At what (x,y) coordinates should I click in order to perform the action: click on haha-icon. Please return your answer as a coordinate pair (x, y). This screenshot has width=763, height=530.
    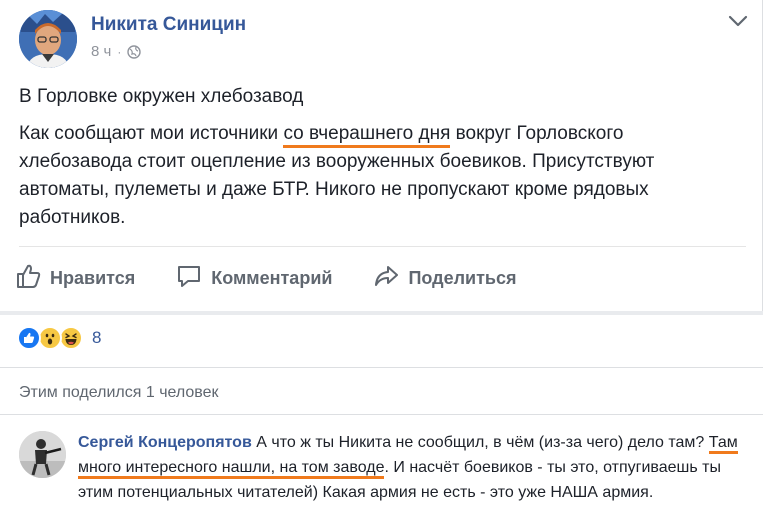
    Looking at the image, I should click on (71, 338).